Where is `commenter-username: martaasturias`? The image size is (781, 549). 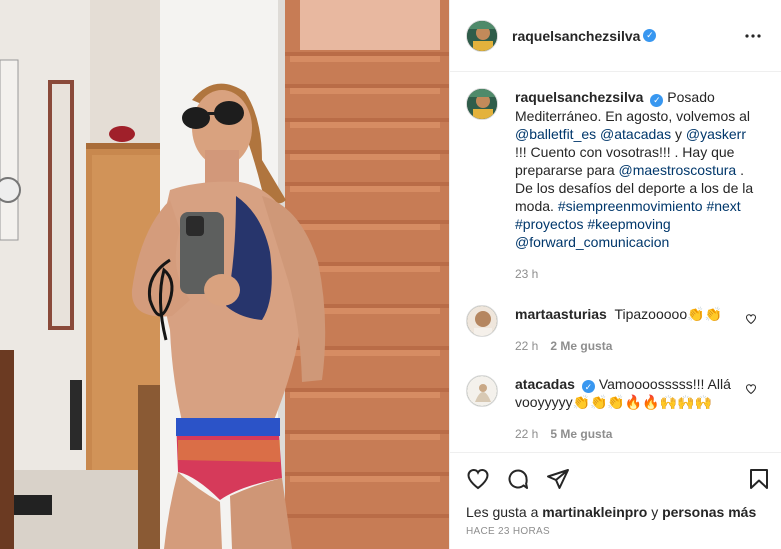
commenter-username: martaasturias is located at coordinates (561, 314).